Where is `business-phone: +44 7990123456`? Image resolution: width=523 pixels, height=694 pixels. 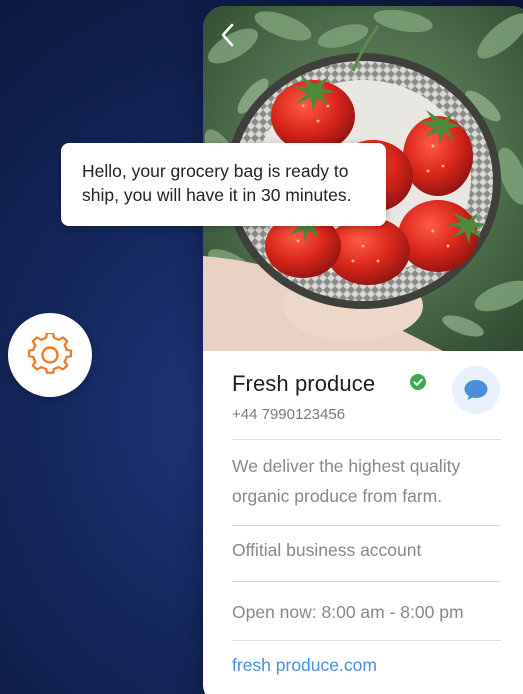 business-phone: +44 7990123456 is located at coordinates (289, 414).